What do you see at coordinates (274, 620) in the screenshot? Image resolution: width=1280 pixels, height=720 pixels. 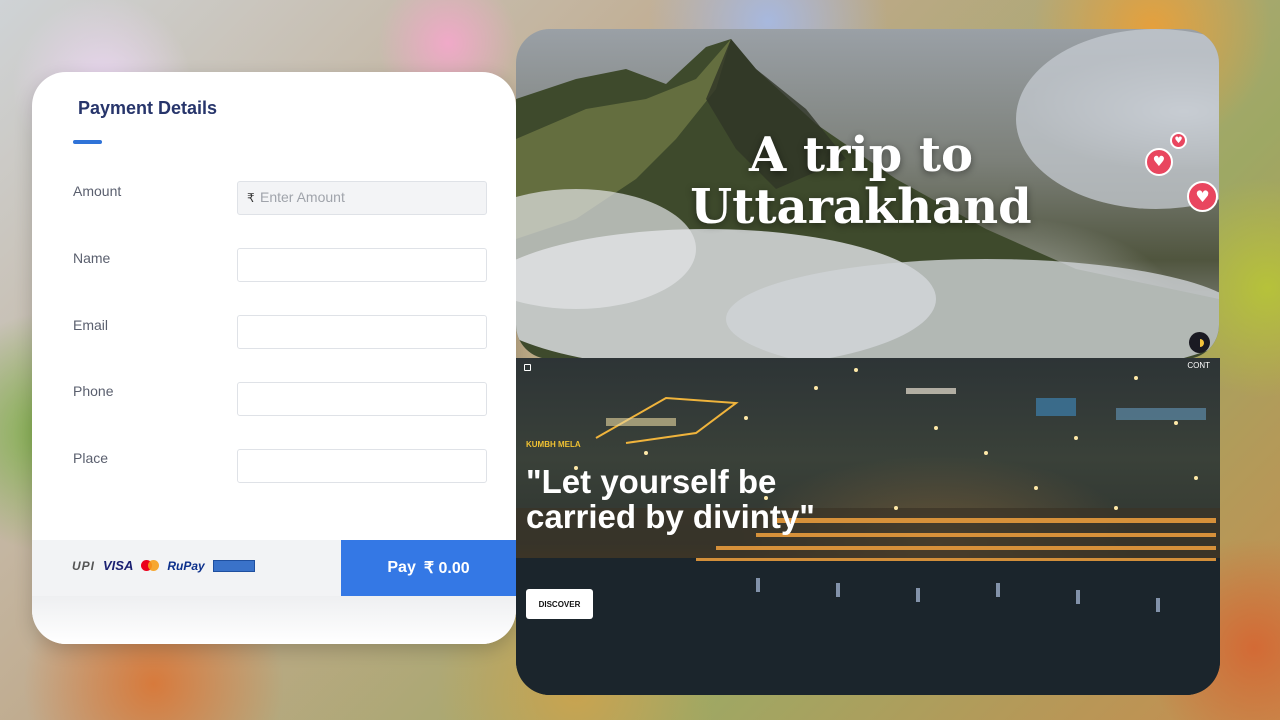 I see `footer-shadow` at bounding box center [274, 620].